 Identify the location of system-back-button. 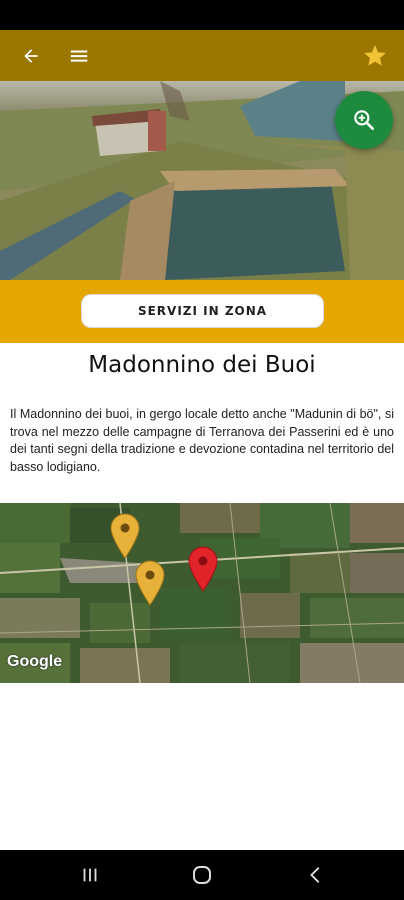
(316, 875).